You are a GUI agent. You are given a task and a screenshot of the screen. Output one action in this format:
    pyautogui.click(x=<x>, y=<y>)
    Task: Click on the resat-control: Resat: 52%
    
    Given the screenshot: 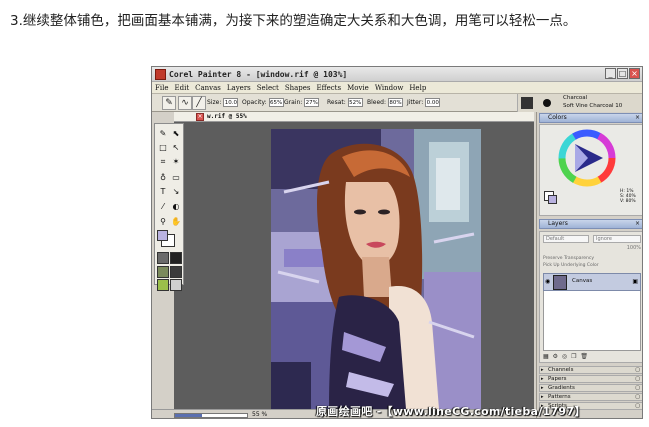 What is the action you would take?
    pyautogui.click(x=345, y=102)
    